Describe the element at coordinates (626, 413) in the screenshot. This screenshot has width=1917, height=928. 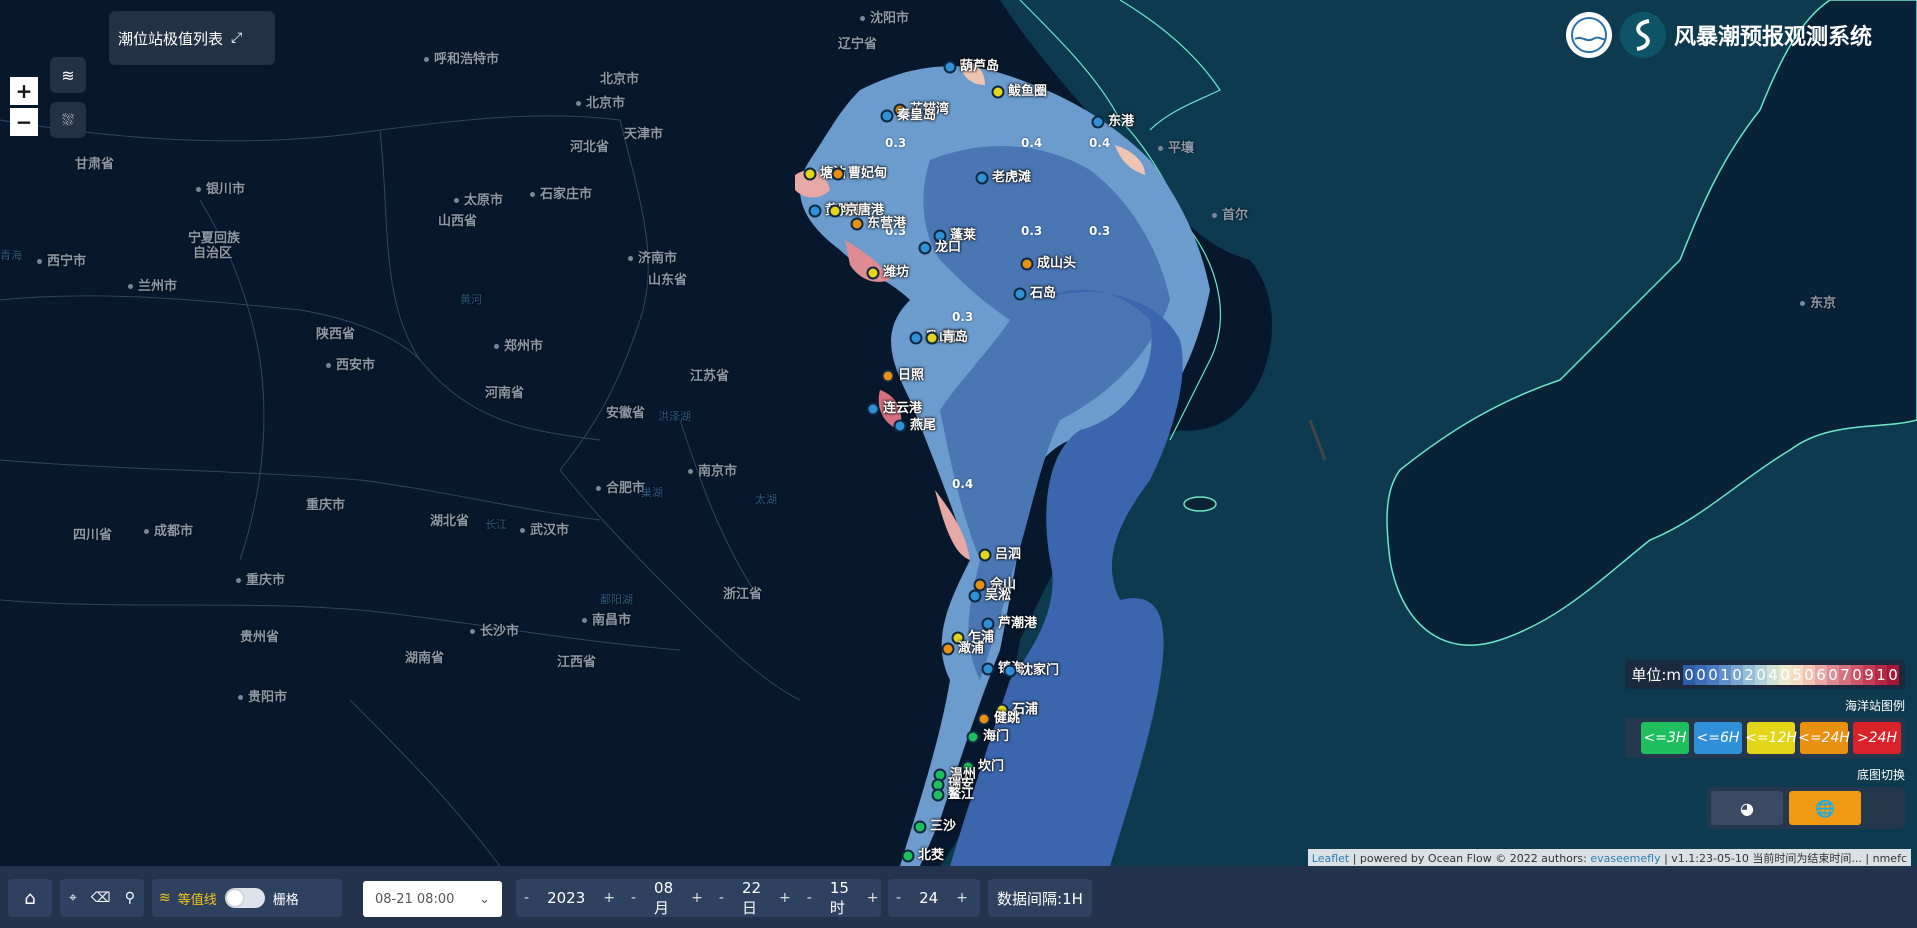
I see `province-label: 安徽省` at that location.